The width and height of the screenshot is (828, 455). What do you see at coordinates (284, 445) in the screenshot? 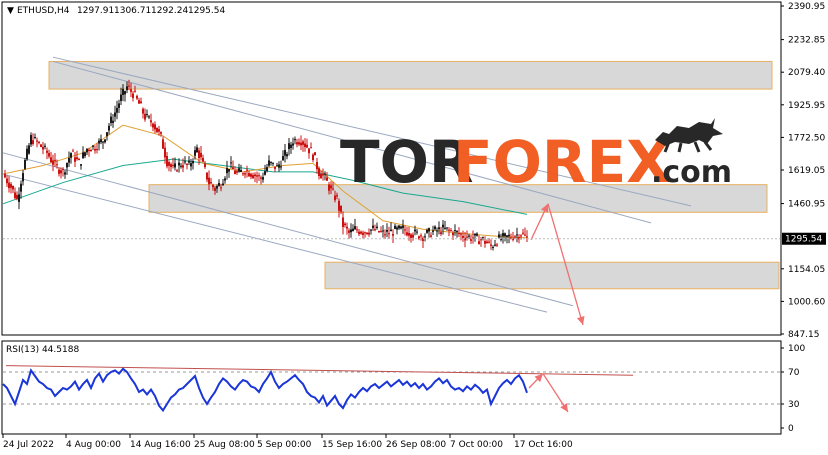
I see `time-axis-label: 5 Sep 00:00` at bounding box center [284, 445].